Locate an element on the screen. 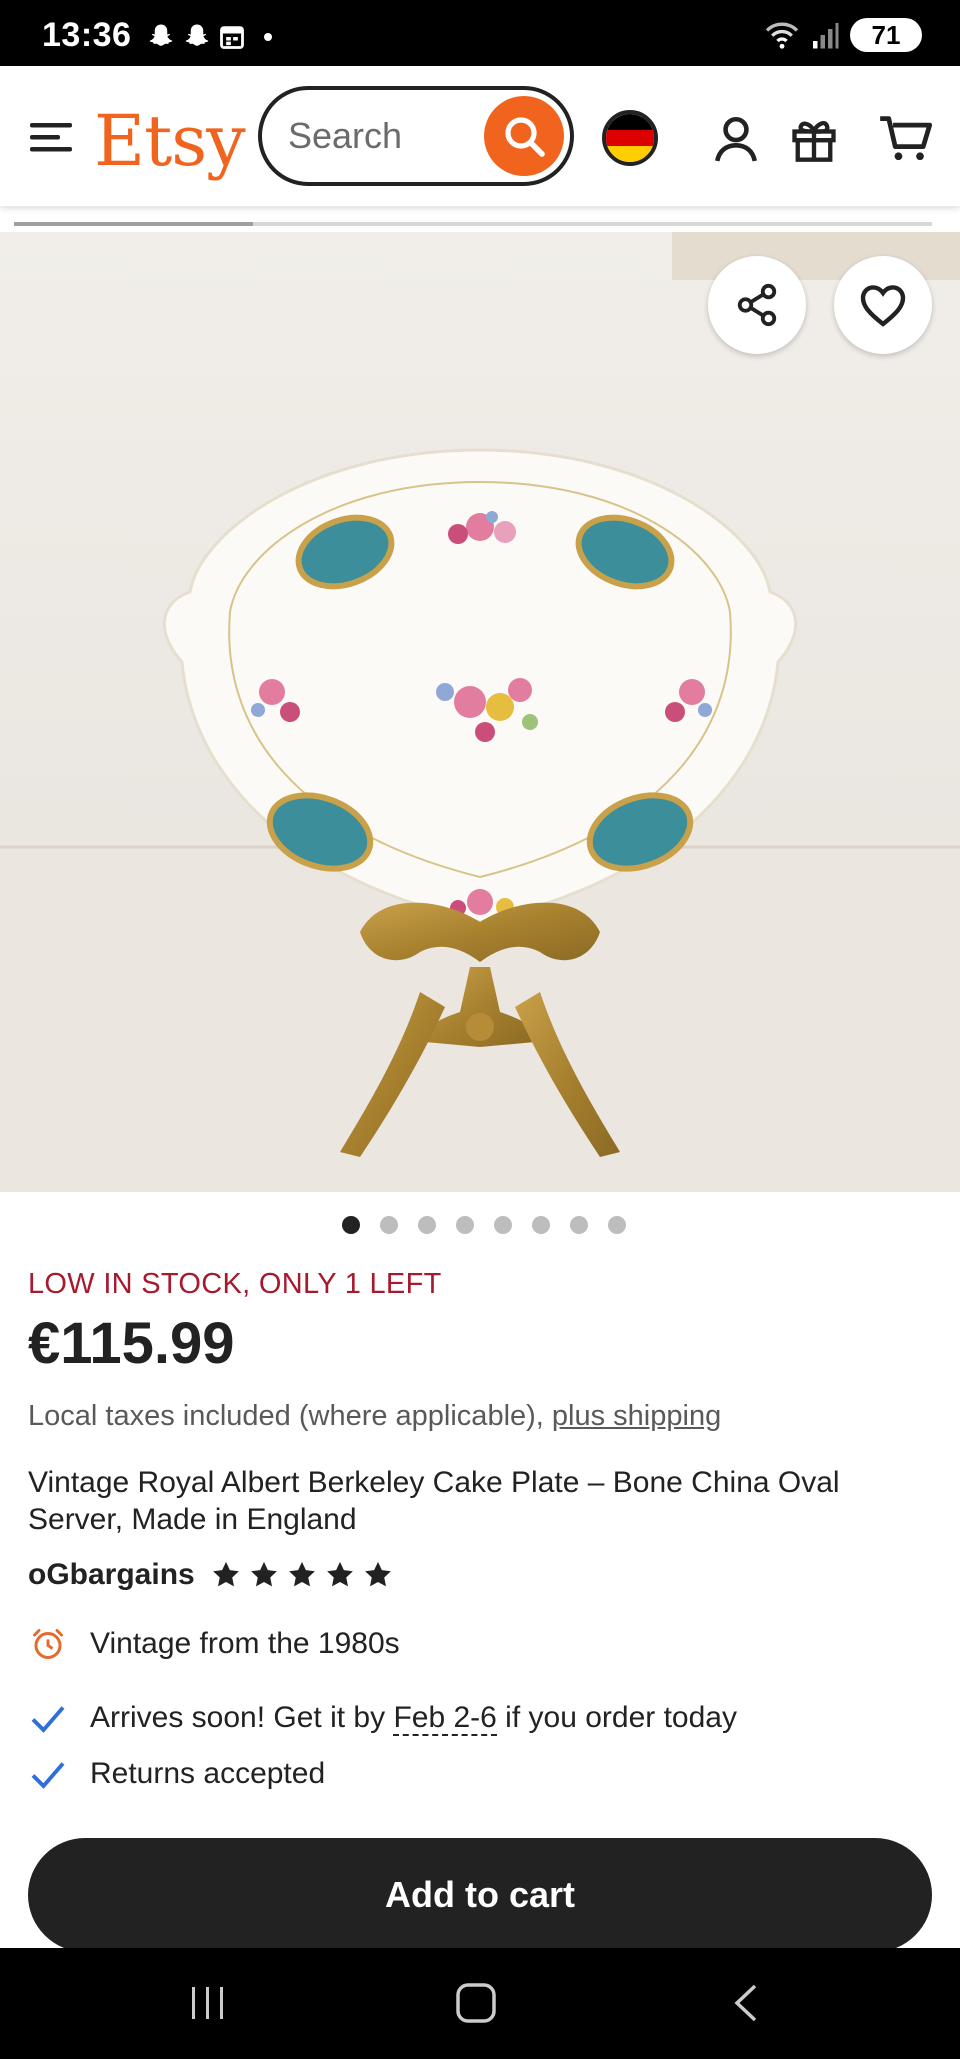  system-nav-bar is located at coordinates (480, 2003).